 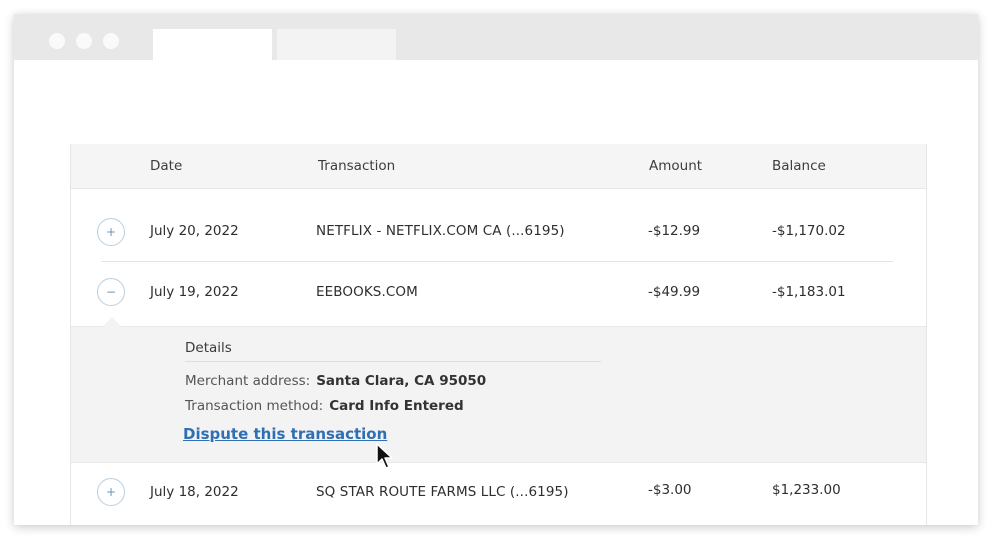 I want to click on header-date: Date, so click(x=166, y=166).